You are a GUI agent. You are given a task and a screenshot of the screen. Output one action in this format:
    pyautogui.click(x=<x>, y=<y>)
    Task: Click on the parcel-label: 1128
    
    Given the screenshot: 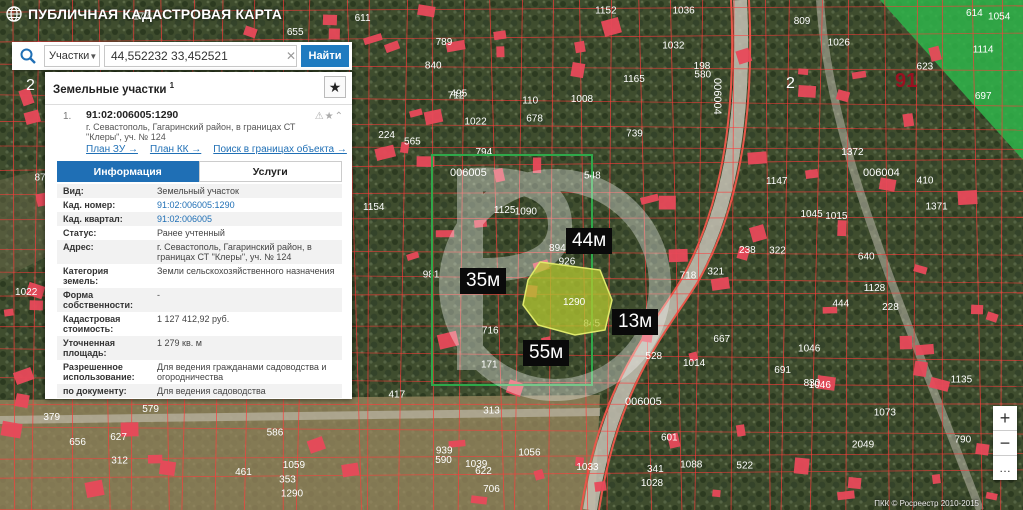 What is the action you would take?
    pyautogui.click(x=875, y=288)
    